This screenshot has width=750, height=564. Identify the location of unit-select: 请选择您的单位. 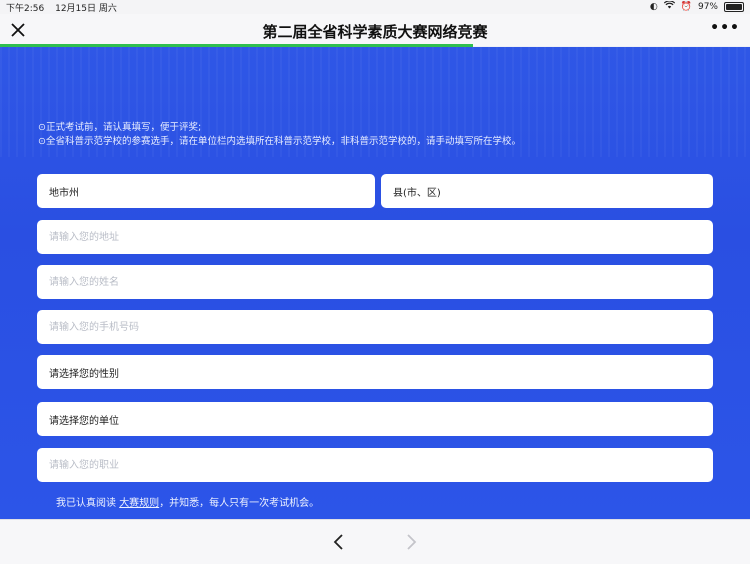
(375, 419).